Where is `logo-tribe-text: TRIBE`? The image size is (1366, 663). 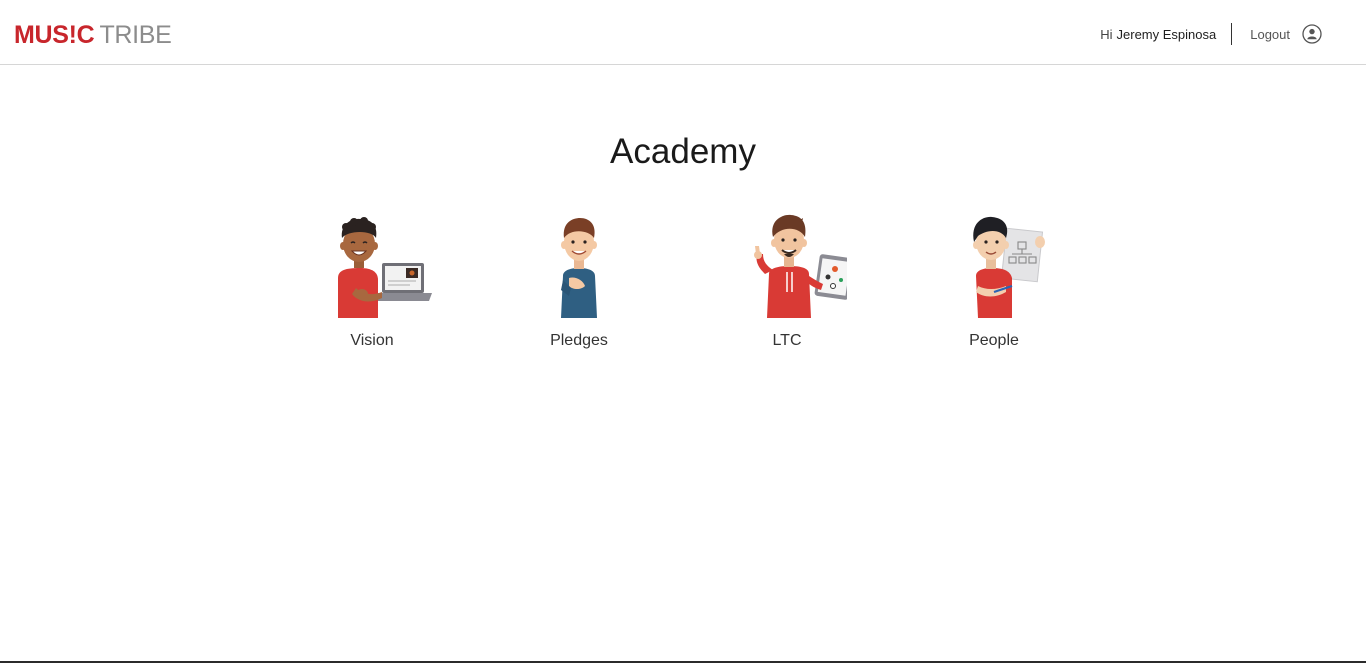
logo-tribe-text: TRIBE is located at coordinates (135, 35).